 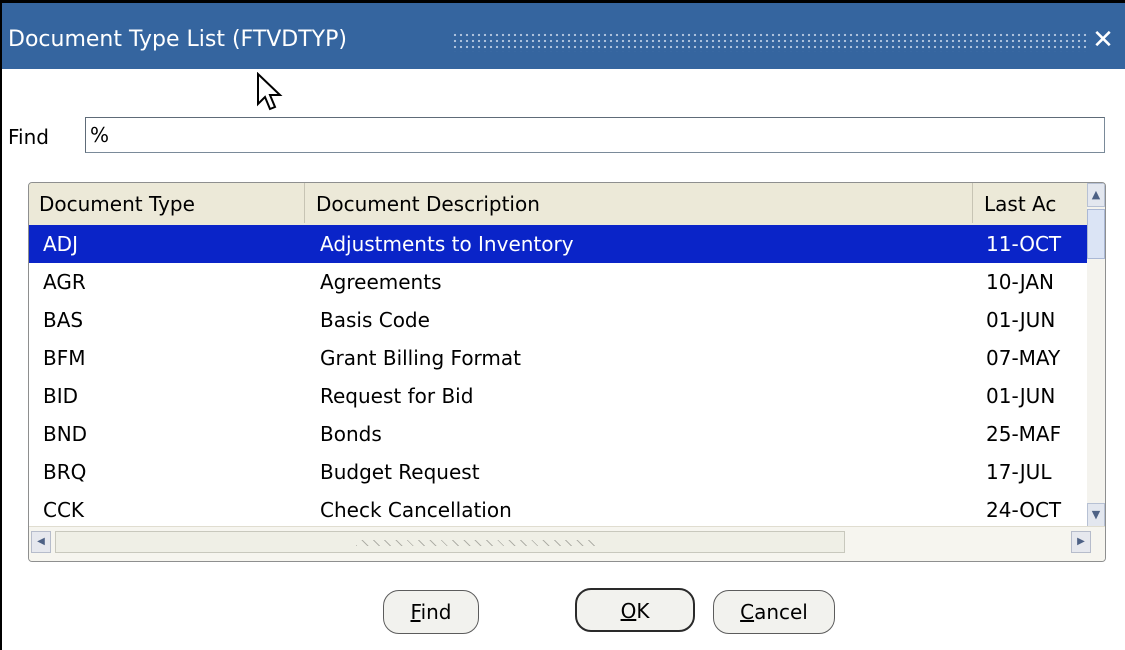 I want to click on cancel-button: Cancel, so click(x=774, y=612).